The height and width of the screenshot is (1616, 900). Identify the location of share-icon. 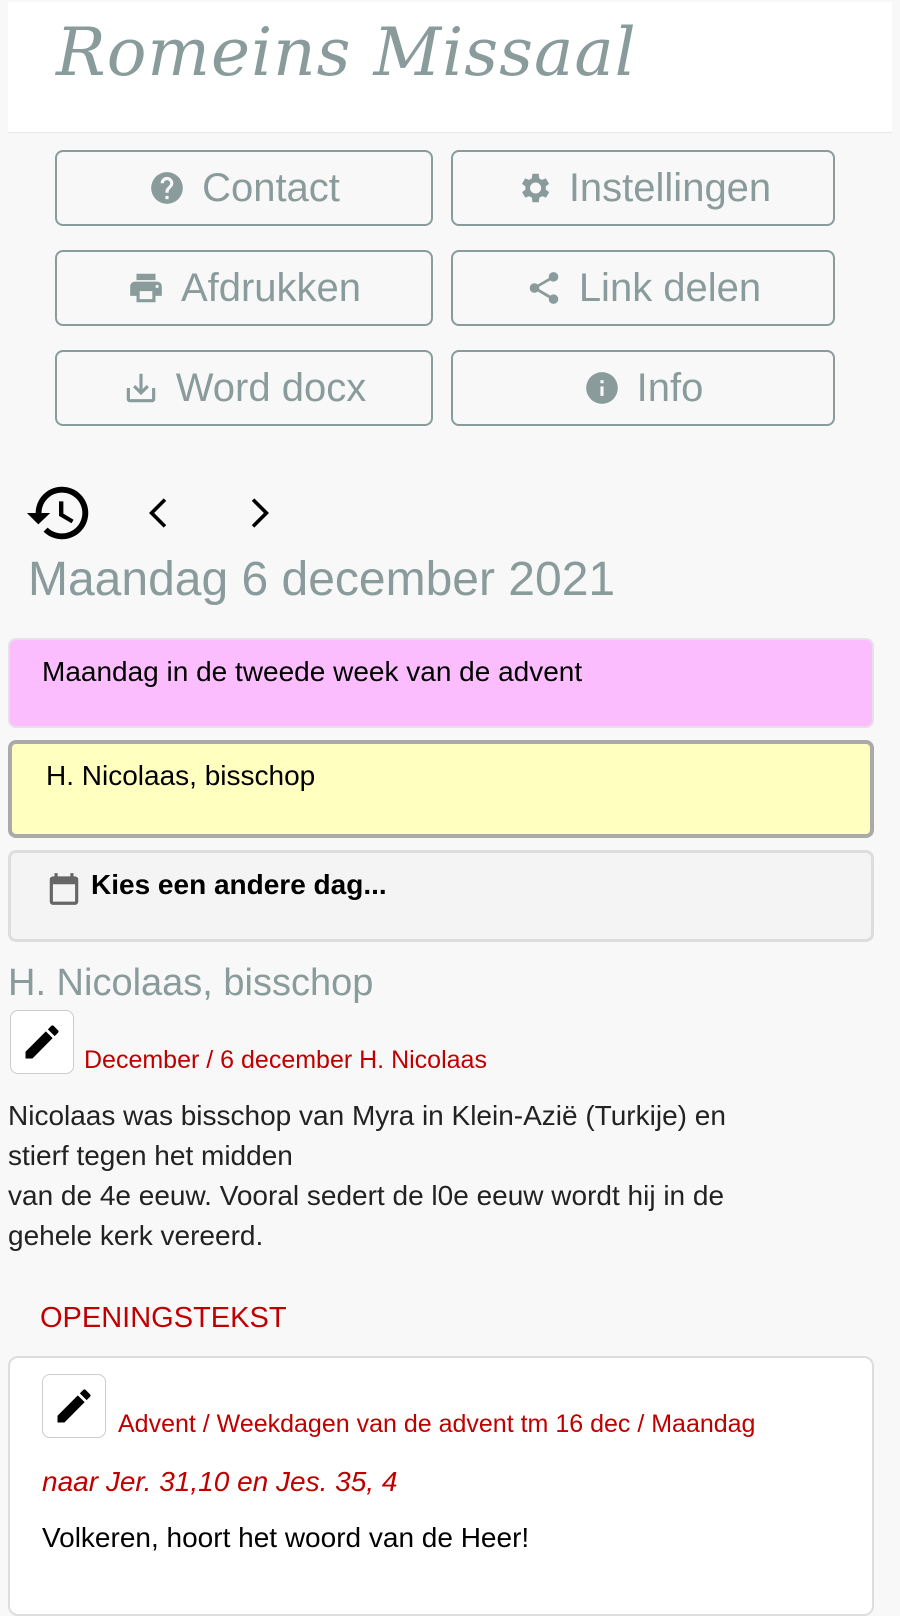
(544, 288).